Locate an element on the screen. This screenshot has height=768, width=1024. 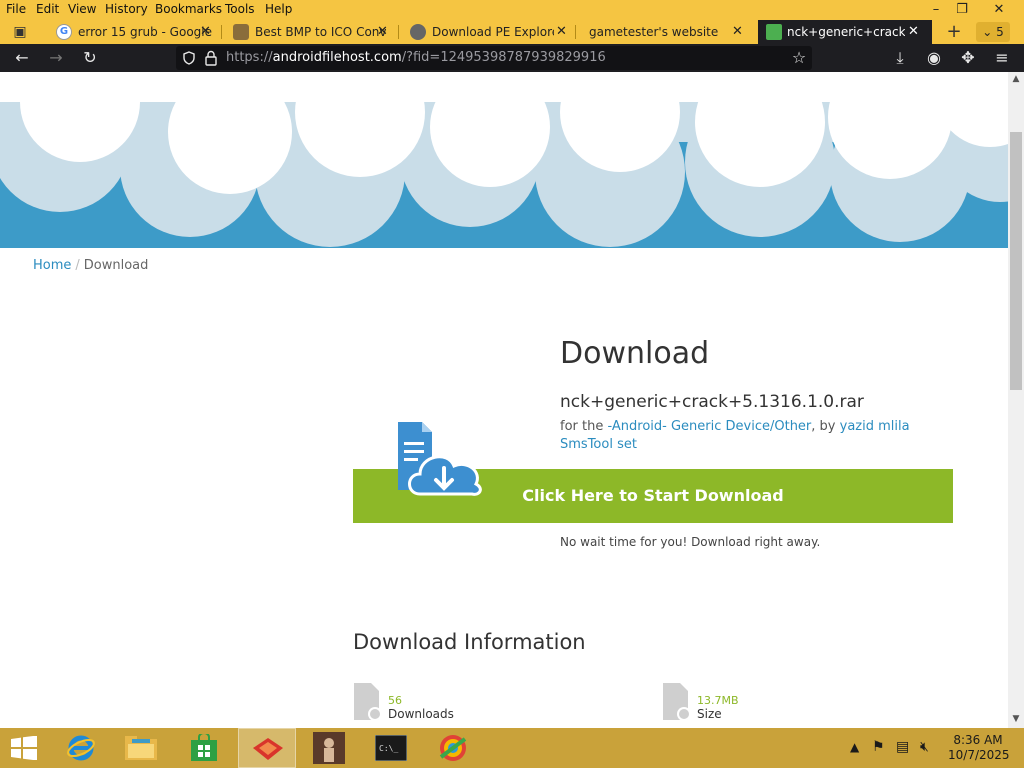
red-app-taskbar-button is located at coordinates (267, 748).